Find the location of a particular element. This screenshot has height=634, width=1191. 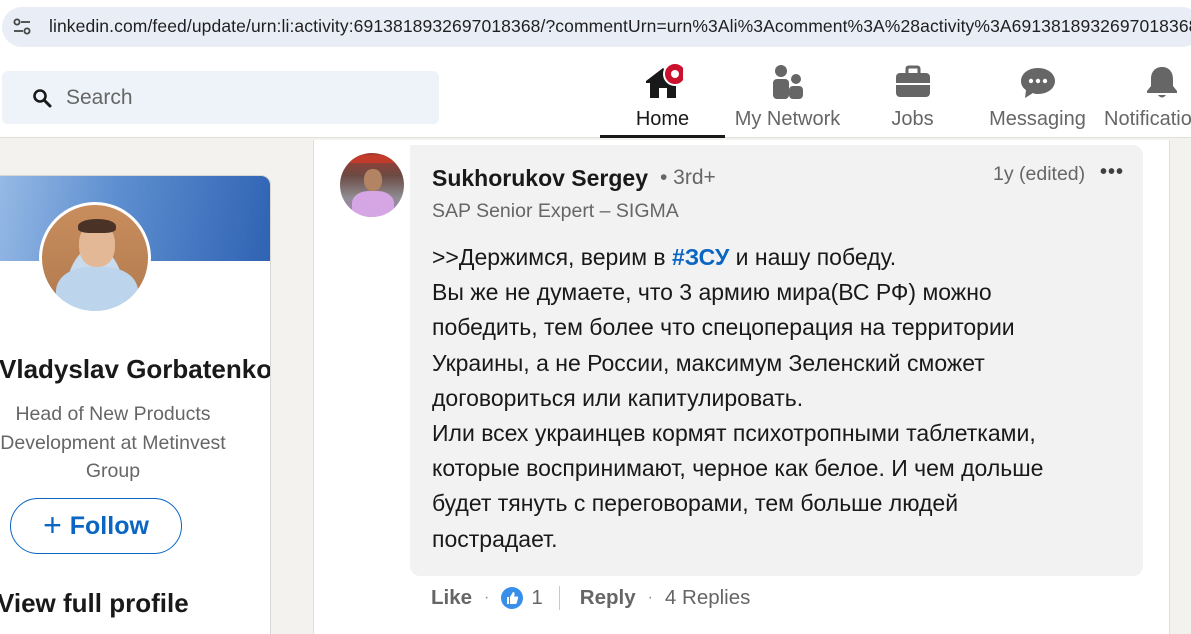

comment-line: пострадает. is located at coordinates (495, 538).